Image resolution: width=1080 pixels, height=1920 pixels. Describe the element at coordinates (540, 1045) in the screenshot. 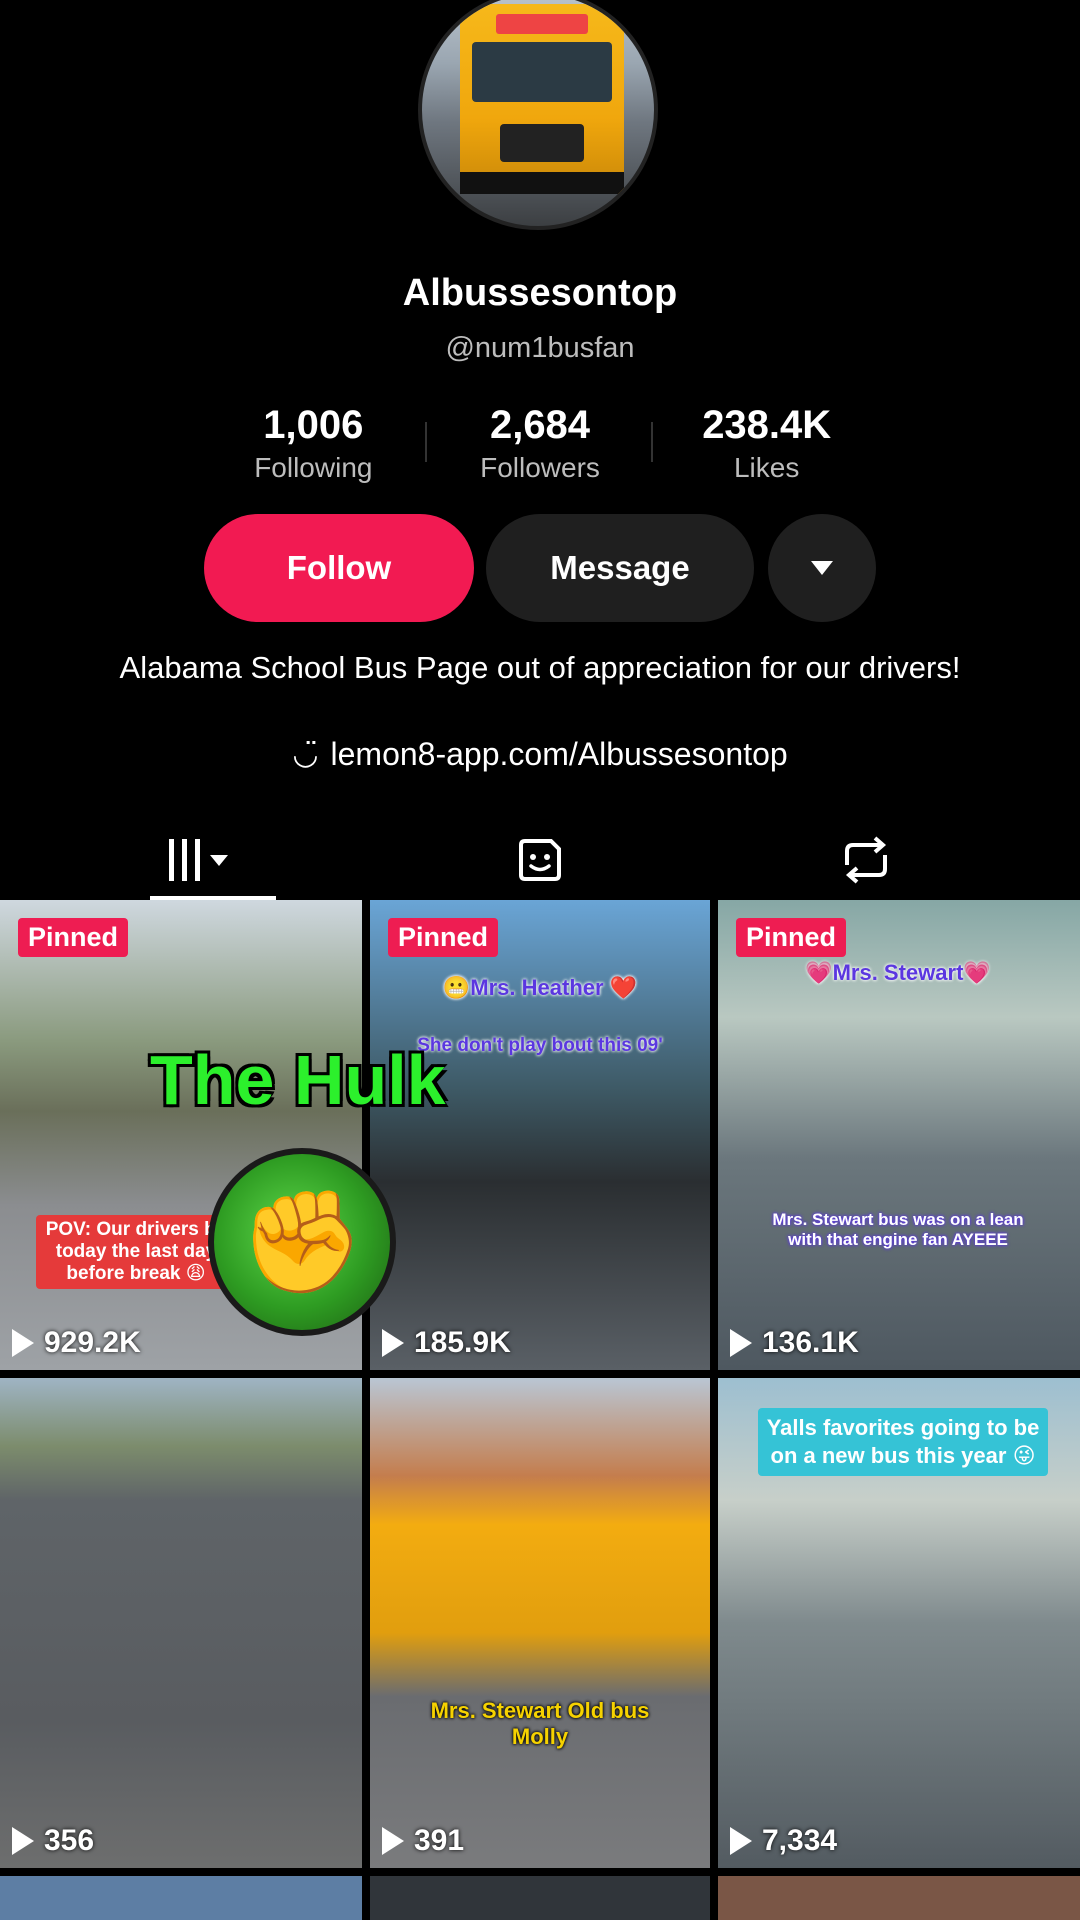

I see `video-caption: She don't play bout this 09'` at that location.